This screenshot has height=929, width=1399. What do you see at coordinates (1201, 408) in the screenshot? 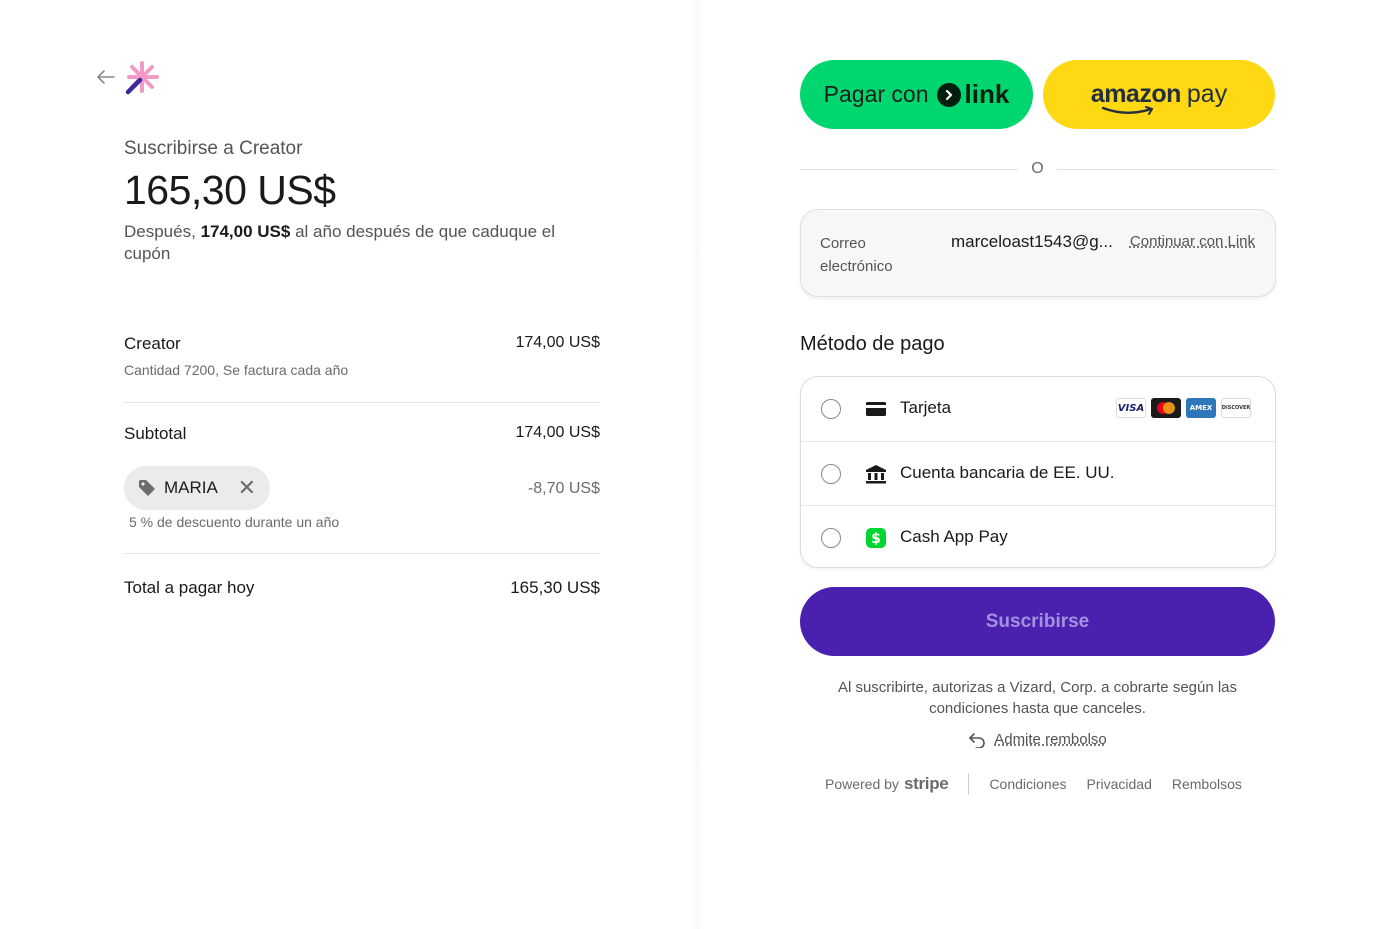
I see `amex-icon: AMEX` at bounding box center [1201, 408].